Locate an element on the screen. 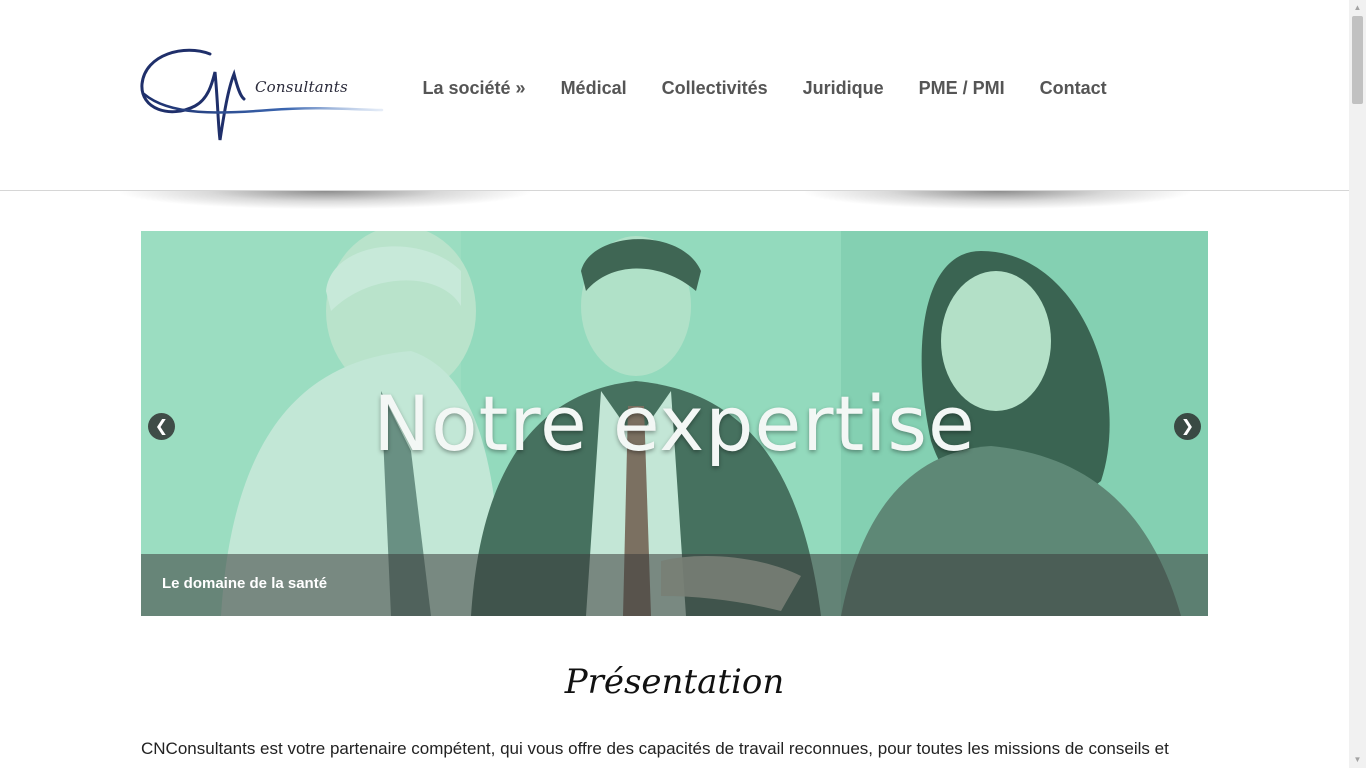  slide-title: Notre expertise is located at coordinates (674, 423).